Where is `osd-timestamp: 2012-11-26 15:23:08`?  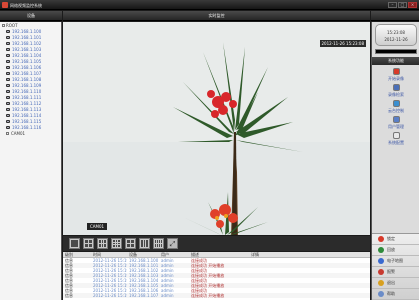
osd-timestamp: 2012-11-26 15:23:08 is located at coordinates (342, 43).